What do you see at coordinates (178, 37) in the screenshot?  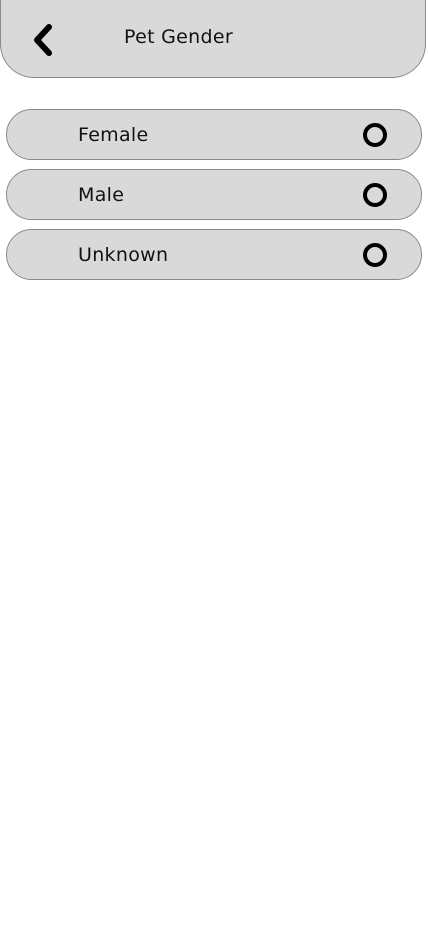 I see `page-title: Pet Gender` at bounding box center [178, 37].